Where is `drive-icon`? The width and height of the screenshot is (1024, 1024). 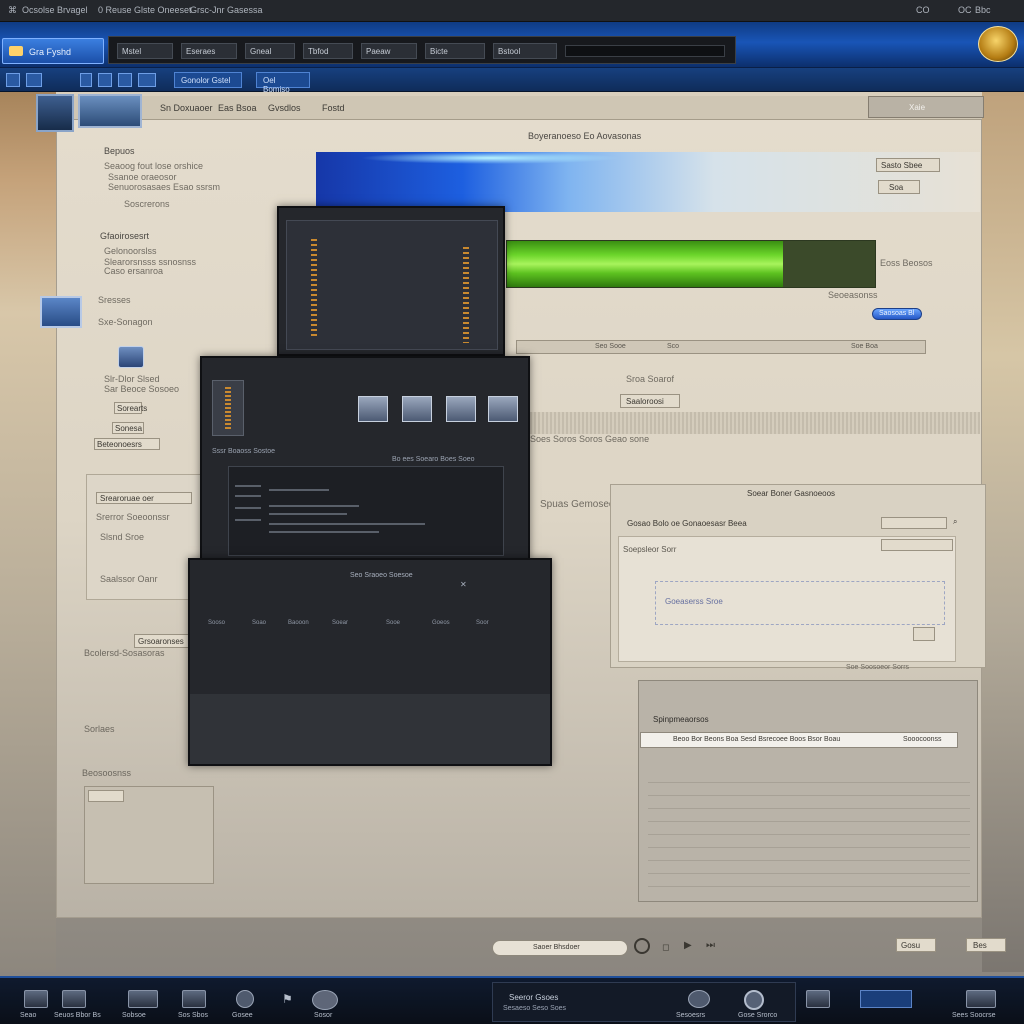
drive-icon is located at coordinates (131, 357).